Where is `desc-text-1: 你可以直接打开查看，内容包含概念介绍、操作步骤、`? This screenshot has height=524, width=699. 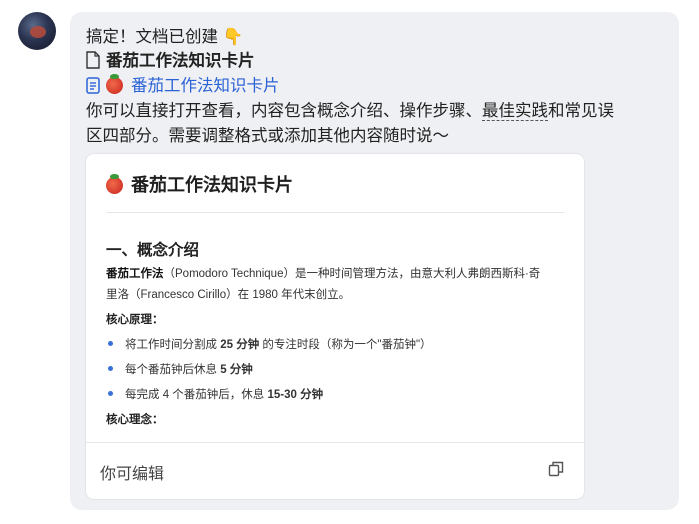
desc-text-1: 你可以直接打开查看，内容包含概念介绍、操作步骤、 is located at coordinates (284, 111).